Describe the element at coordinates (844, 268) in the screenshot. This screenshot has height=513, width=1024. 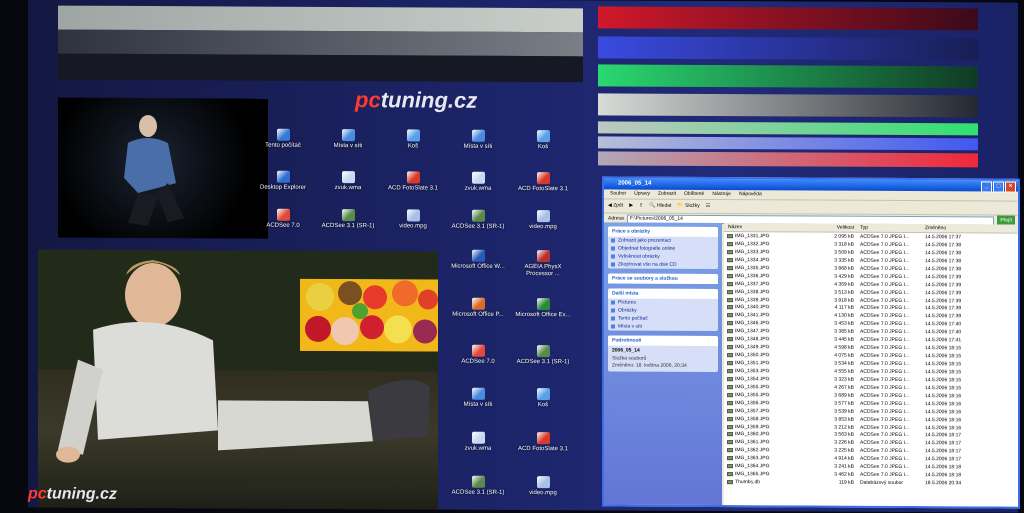
I see `file-size: 3 868 kB` at that location.